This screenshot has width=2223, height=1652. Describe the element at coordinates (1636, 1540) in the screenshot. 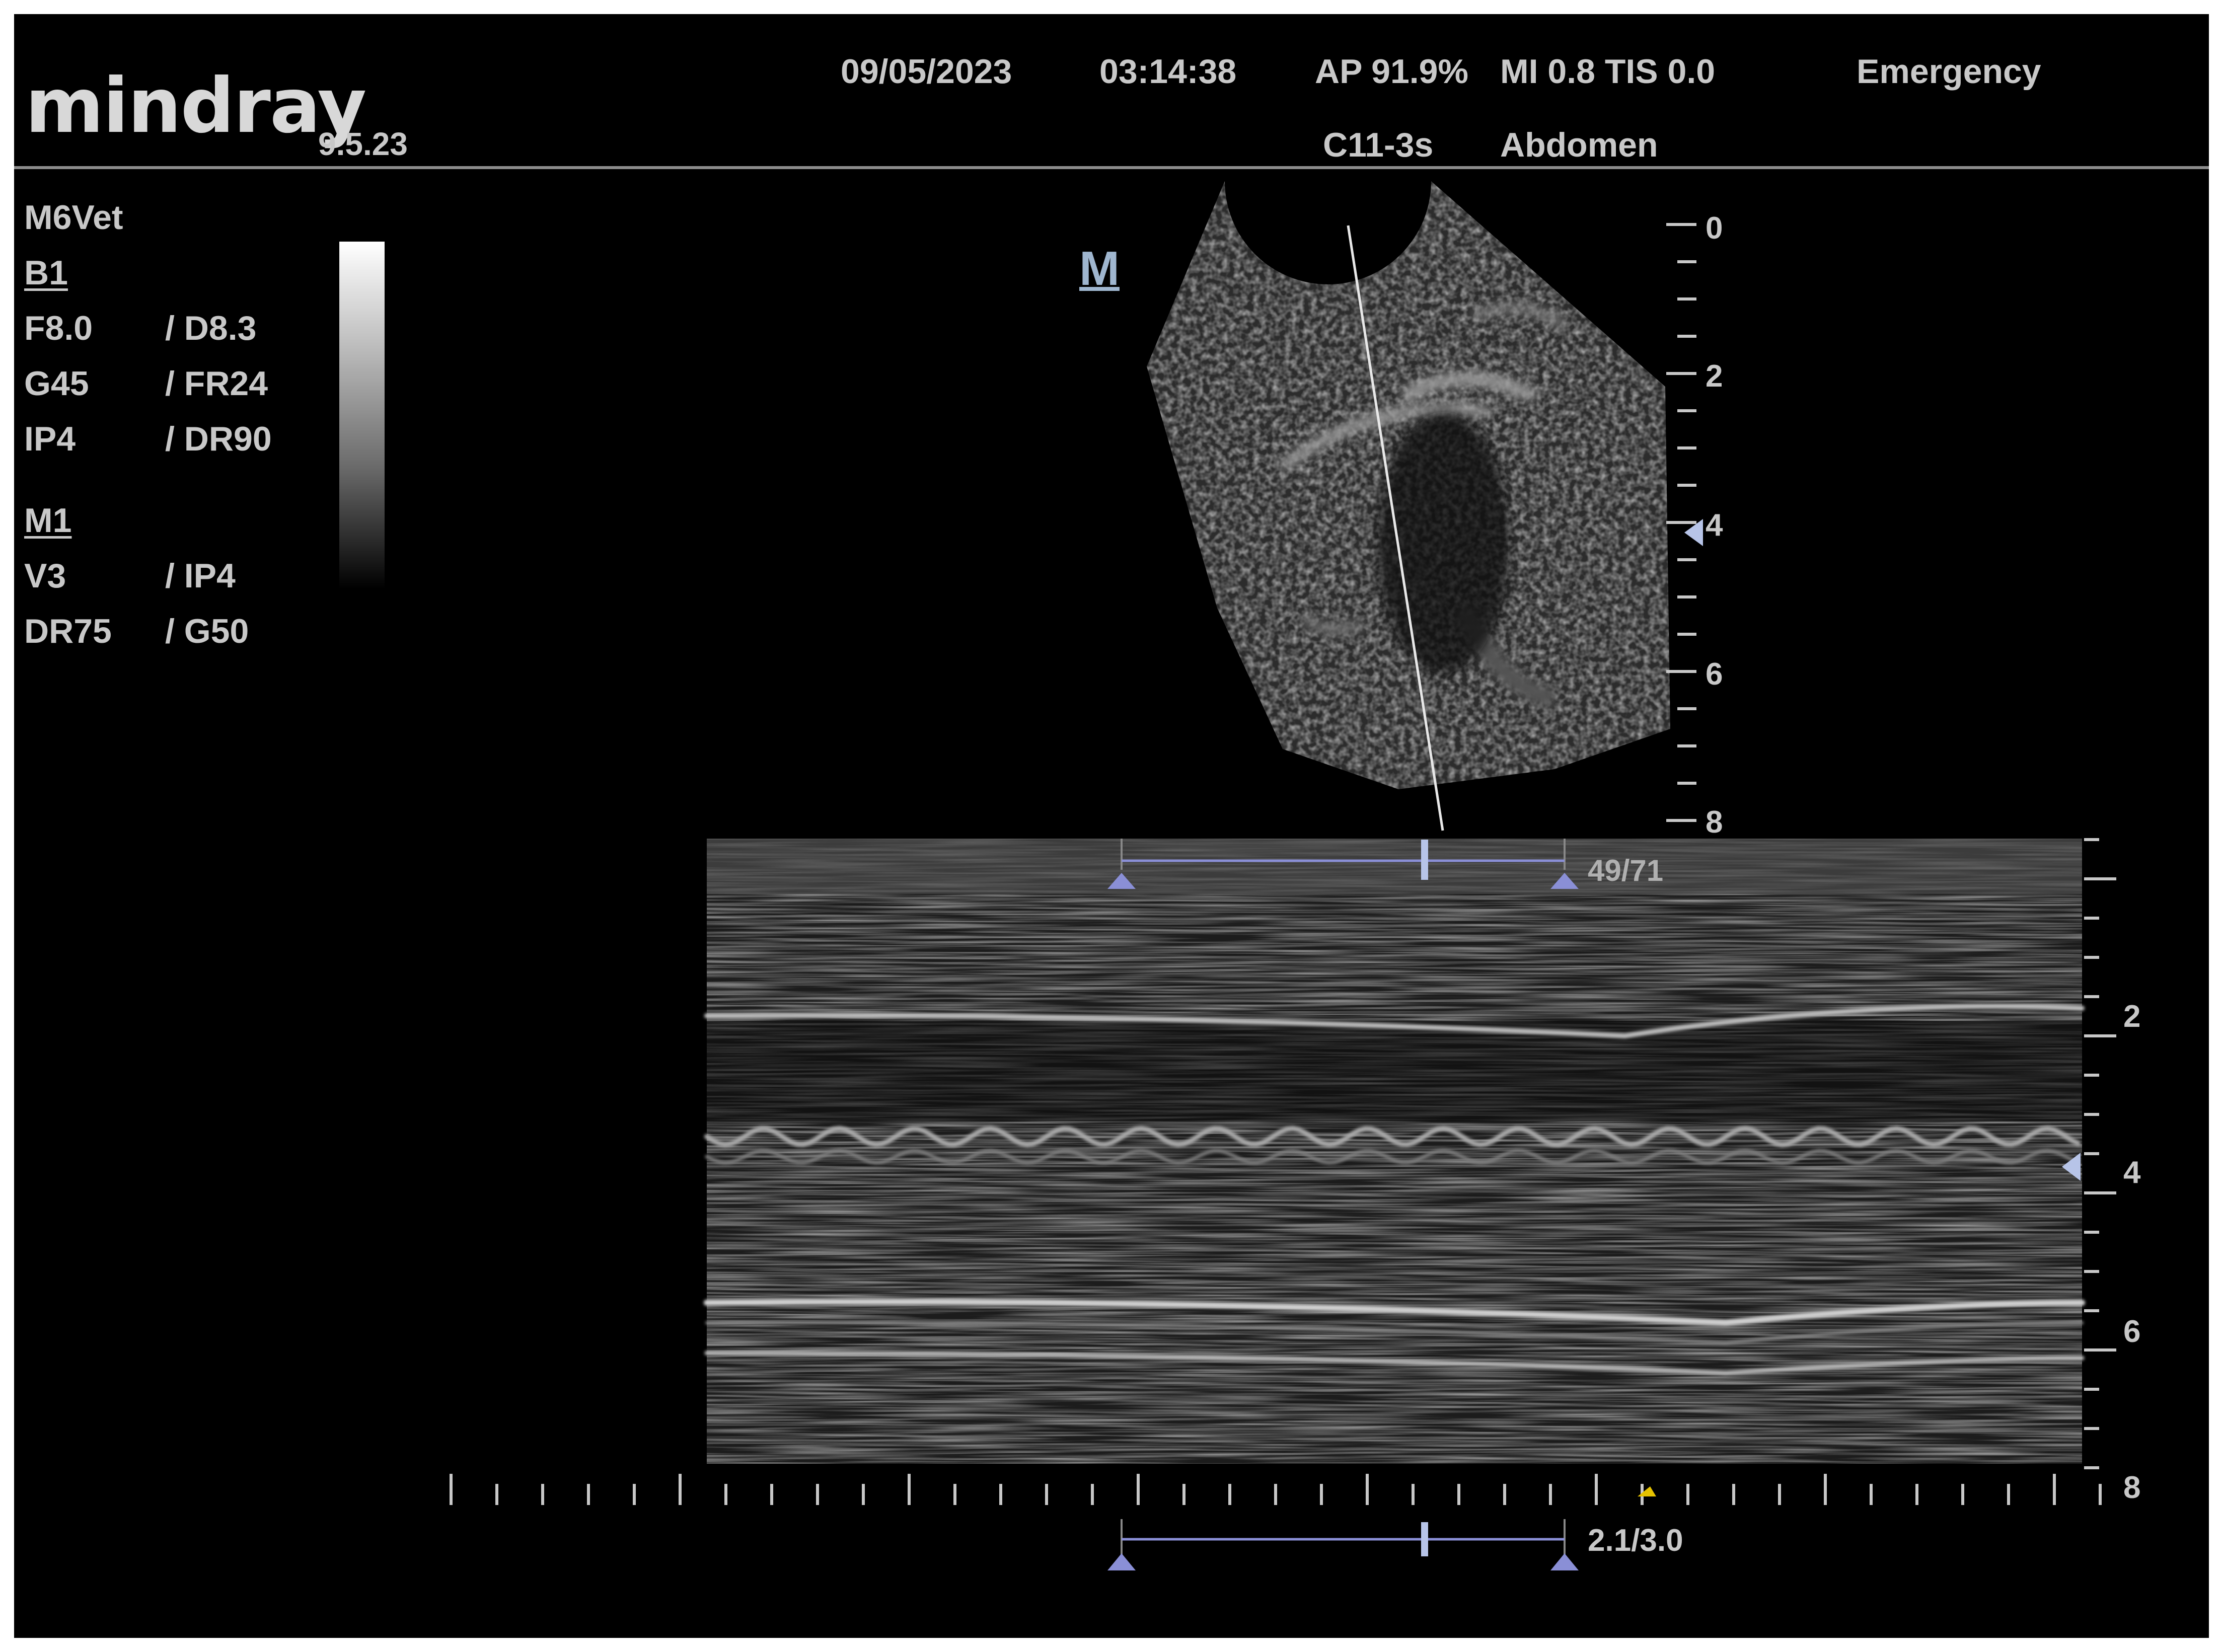

I see `measurement-bottom: 2.1/3.0` at that location.